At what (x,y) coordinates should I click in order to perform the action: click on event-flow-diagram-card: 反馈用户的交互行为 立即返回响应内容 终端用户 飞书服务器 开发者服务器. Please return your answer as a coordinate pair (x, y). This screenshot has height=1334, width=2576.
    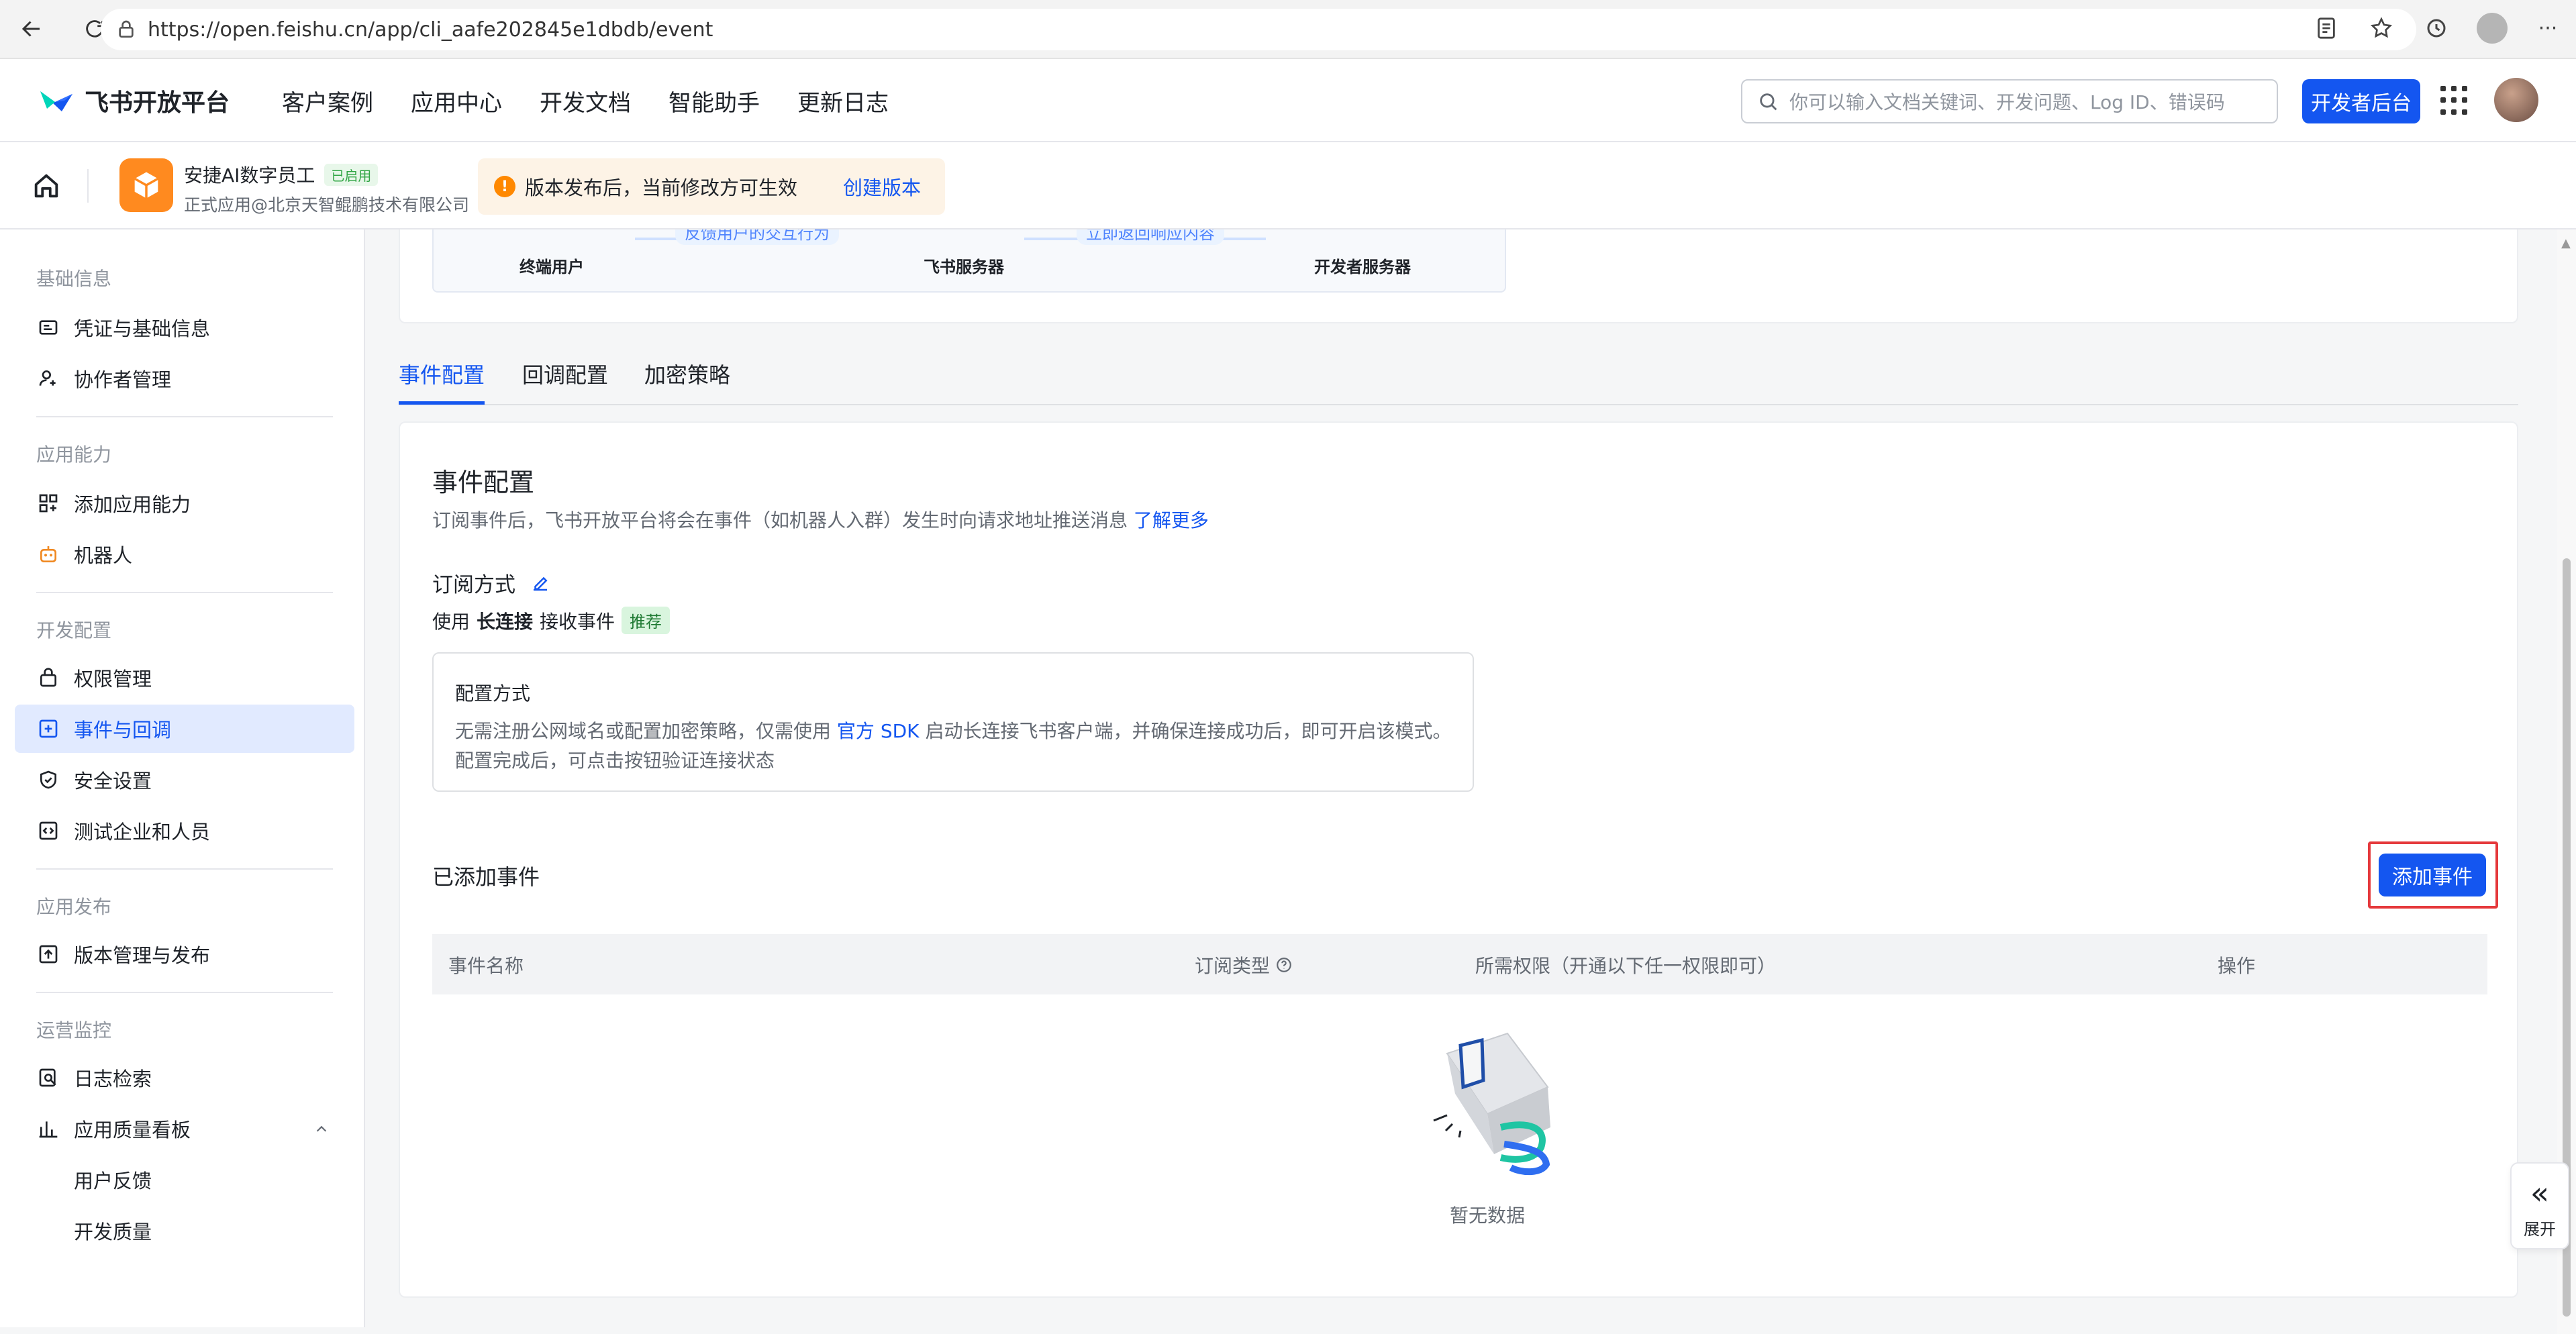
    Looking at the image, I should click on (1458, 276).